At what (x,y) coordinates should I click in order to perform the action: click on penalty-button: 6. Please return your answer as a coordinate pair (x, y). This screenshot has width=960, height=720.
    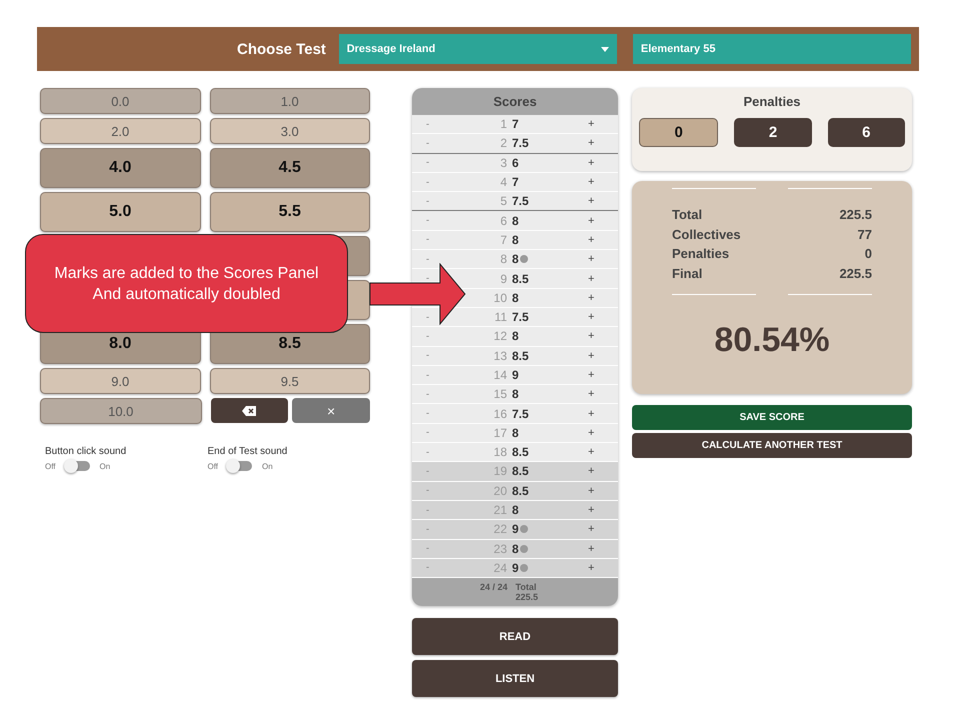
    Looking at the image, I should click on (866, 132).